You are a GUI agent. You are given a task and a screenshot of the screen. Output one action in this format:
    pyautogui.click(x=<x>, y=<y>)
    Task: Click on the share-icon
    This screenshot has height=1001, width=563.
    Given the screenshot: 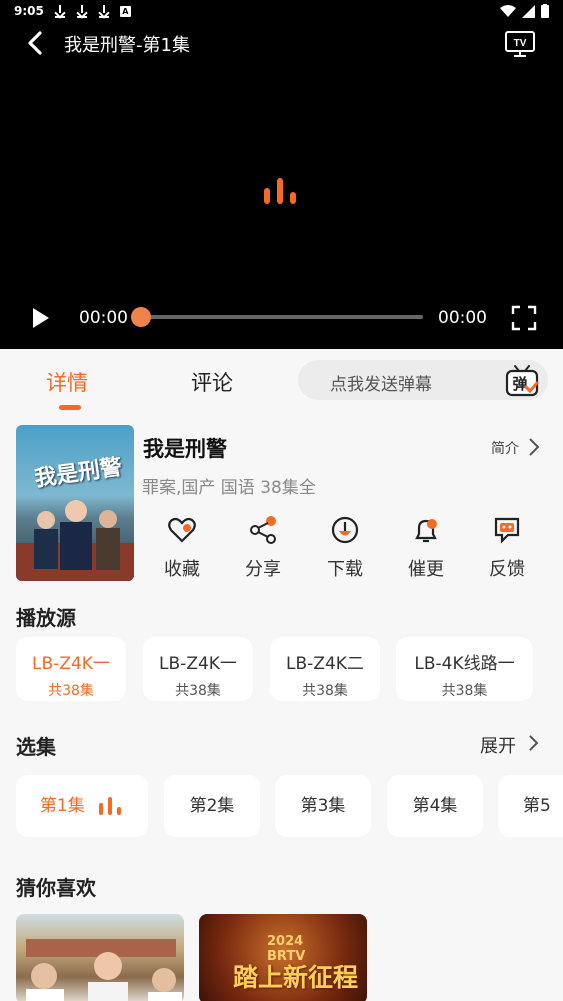 What is the action you would take?
    pyautogui.click(x=263, y=530)
    